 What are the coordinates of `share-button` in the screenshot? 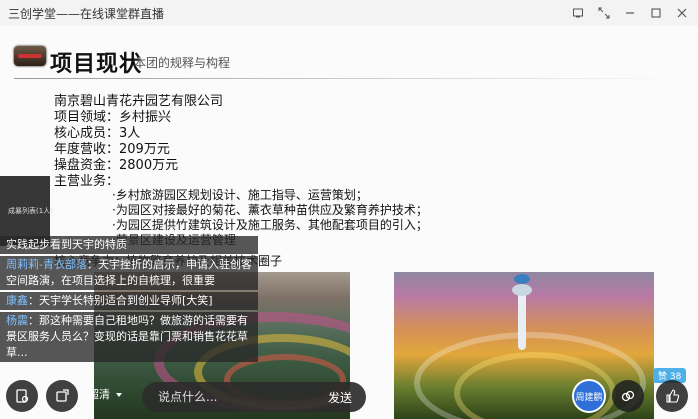 It's located at (62, 396).